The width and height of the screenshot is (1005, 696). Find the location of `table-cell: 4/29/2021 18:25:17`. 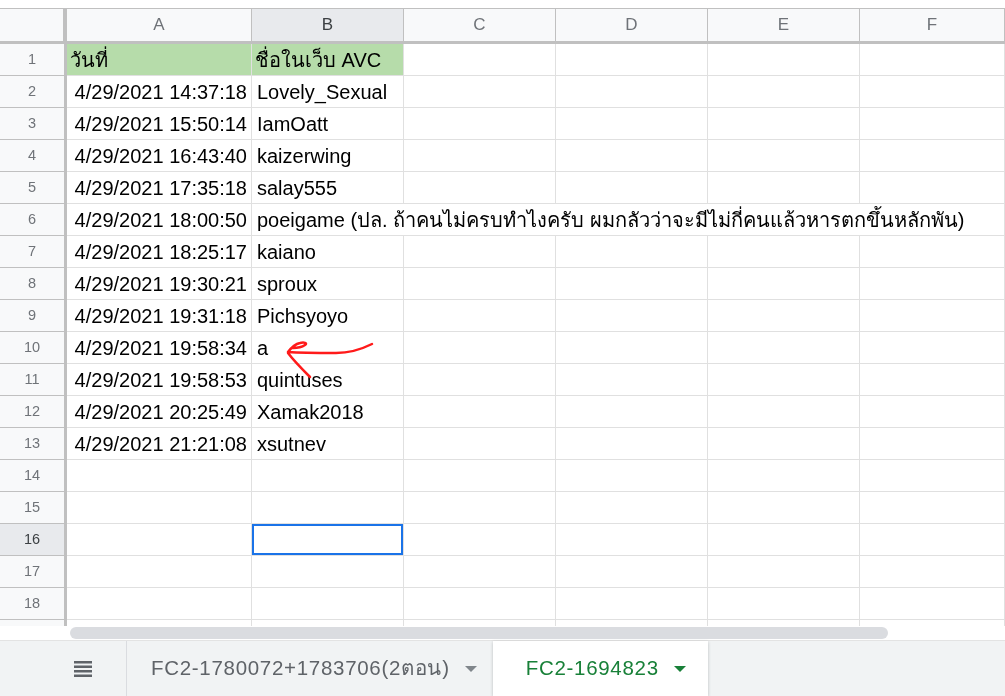

table-cell: 4/29/2021 18:25:17 is located at coordinates (159, 252).